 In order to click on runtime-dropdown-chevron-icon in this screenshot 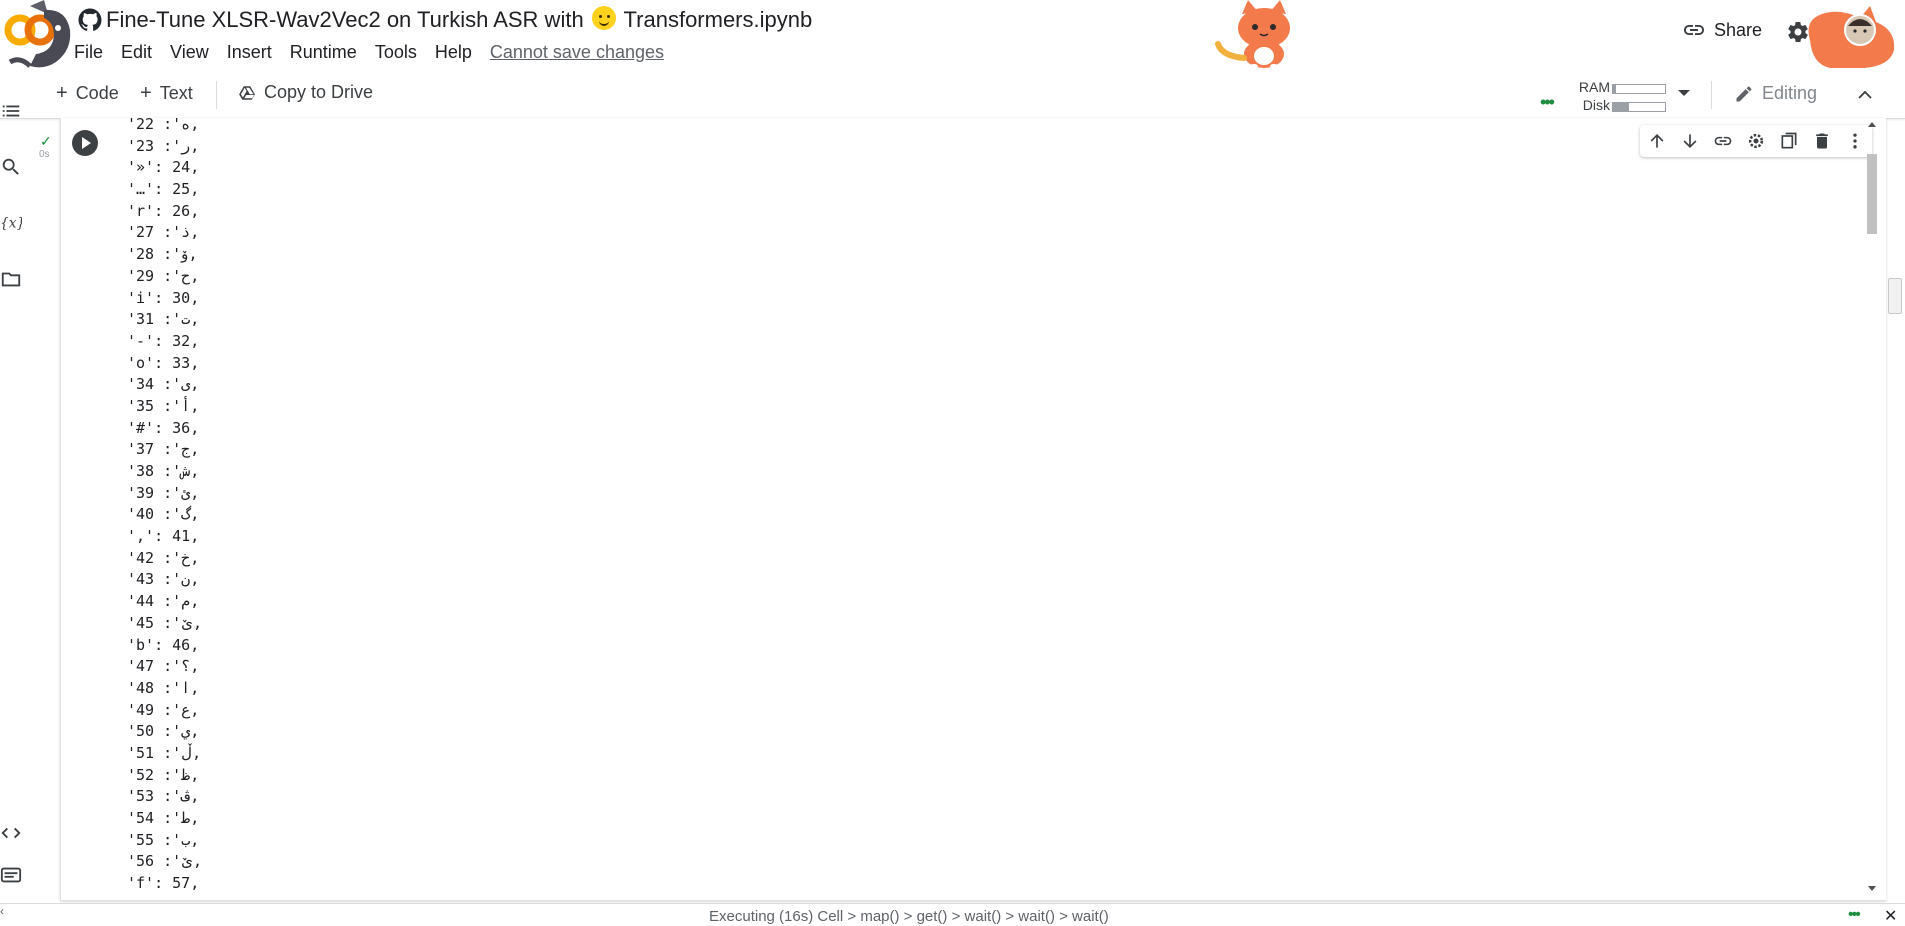, I will do `click(1684, 93)`.